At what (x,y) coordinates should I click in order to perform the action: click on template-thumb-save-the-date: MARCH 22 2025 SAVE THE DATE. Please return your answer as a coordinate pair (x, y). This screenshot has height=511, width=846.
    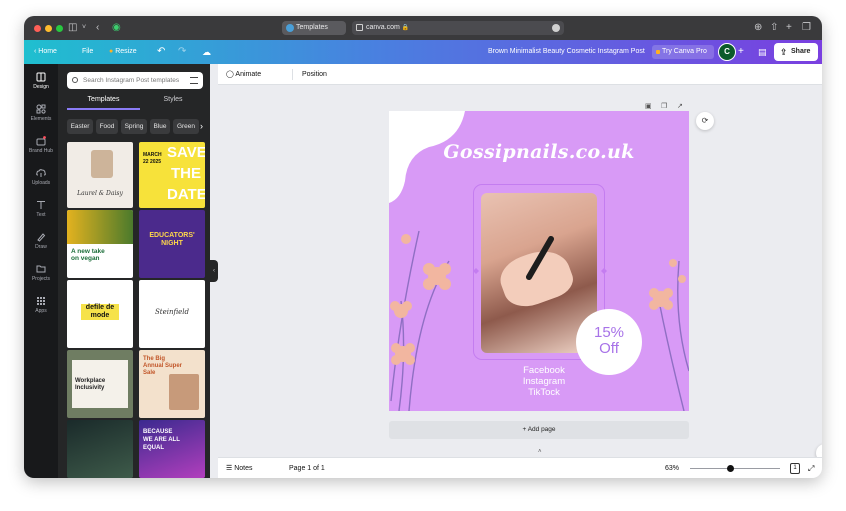
    Looking at the image, I should click on (172, 175).